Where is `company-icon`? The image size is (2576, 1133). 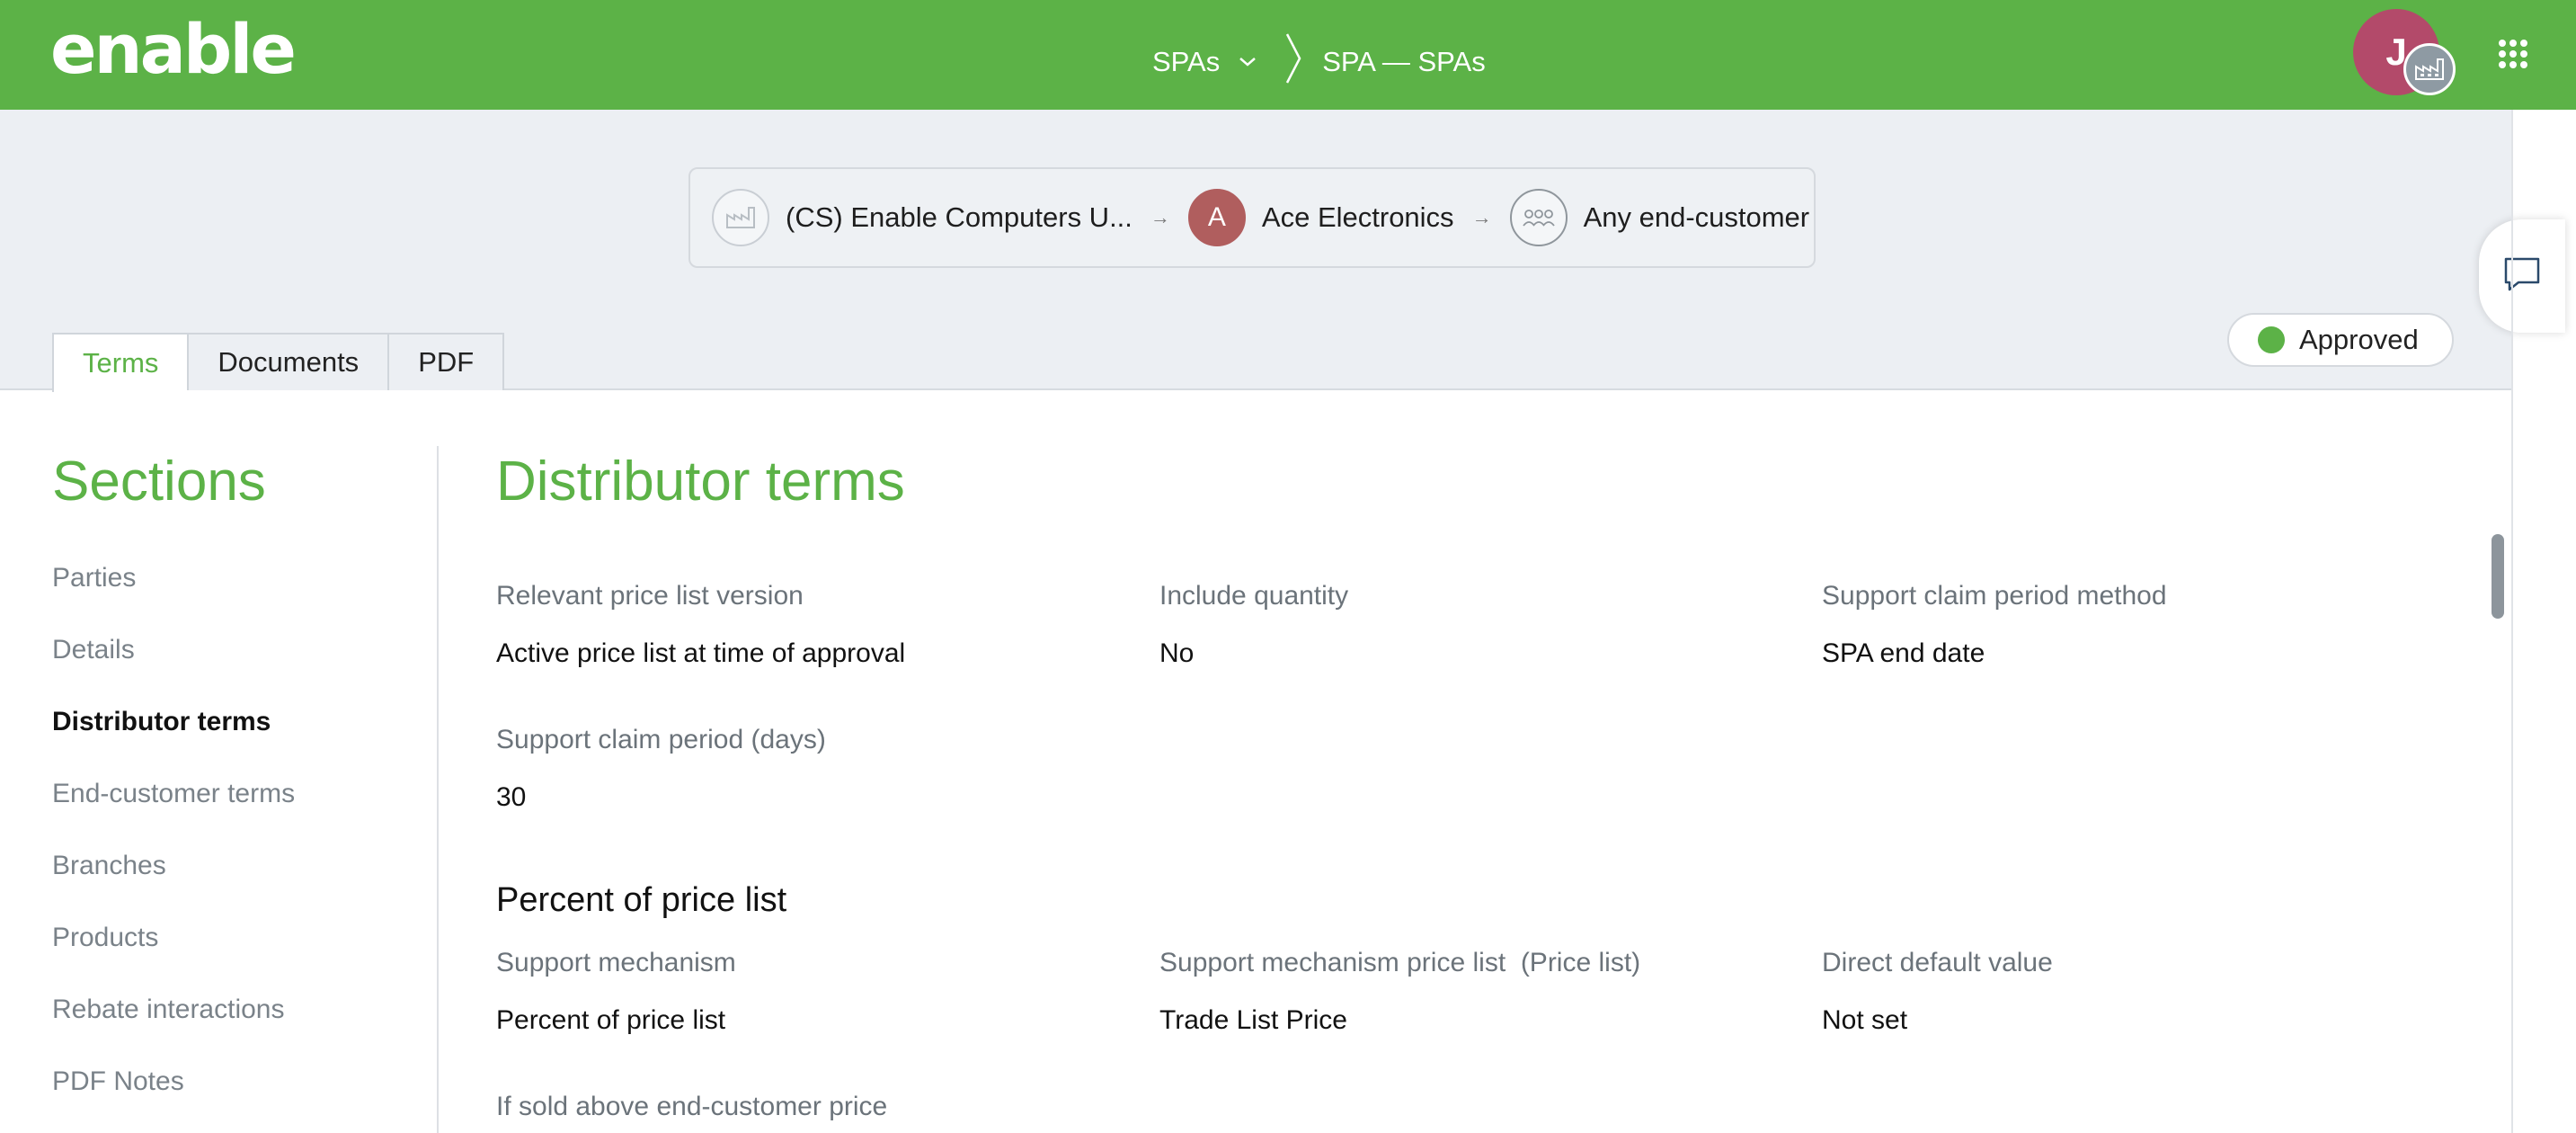 company-icon is located at coordinates (2429, 69).